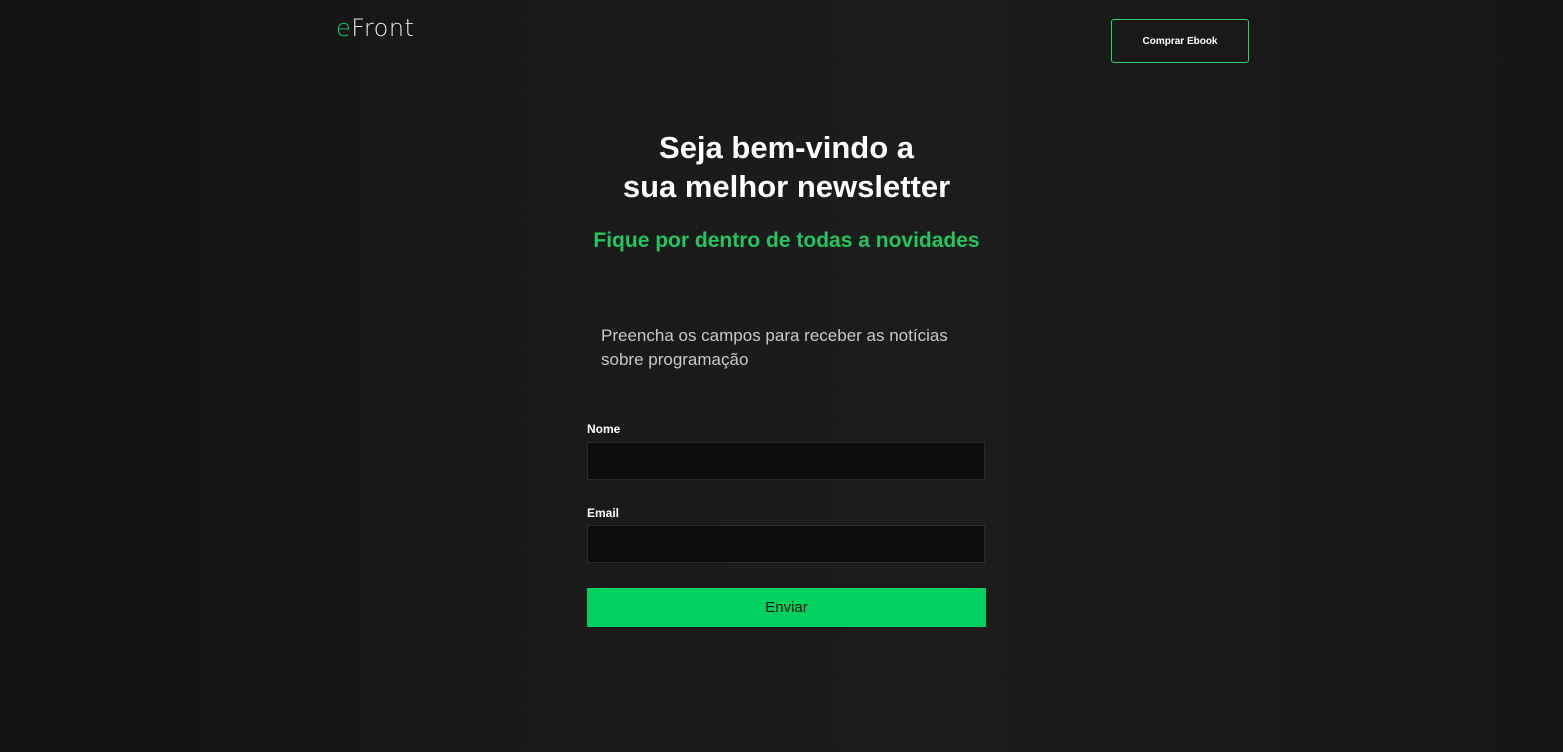 This screenshot has width=1563, height=752. I want to click on brand-logo: eFront, so click(375, 28).